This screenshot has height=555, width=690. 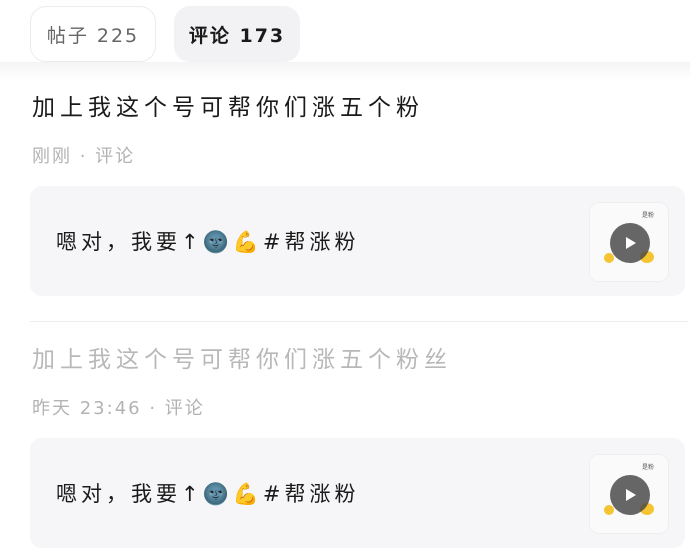 I want to click on comment-text: 加上我这个号可帮你们涨五个粉, so click(x=228, y=108).